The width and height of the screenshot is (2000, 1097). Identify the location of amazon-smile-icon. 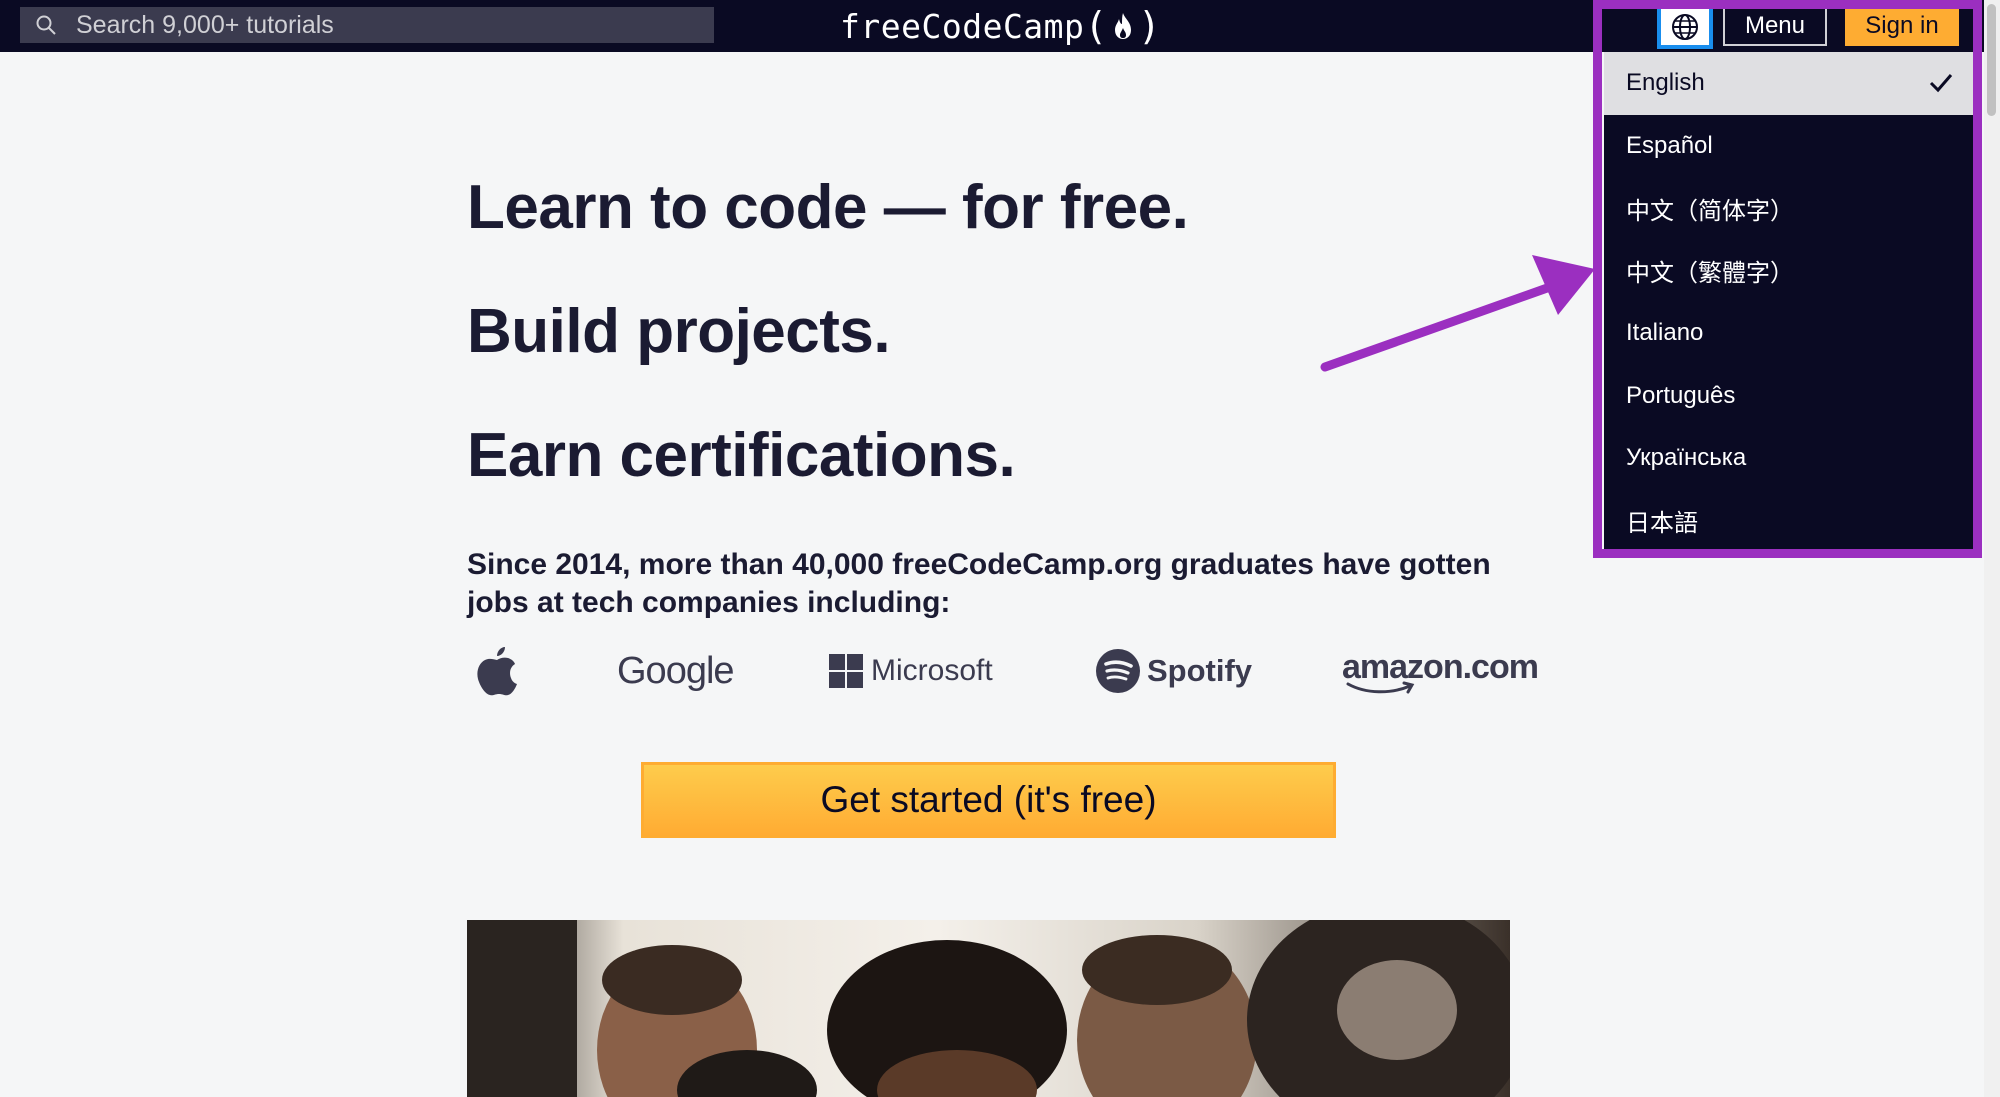
(1380, 687).